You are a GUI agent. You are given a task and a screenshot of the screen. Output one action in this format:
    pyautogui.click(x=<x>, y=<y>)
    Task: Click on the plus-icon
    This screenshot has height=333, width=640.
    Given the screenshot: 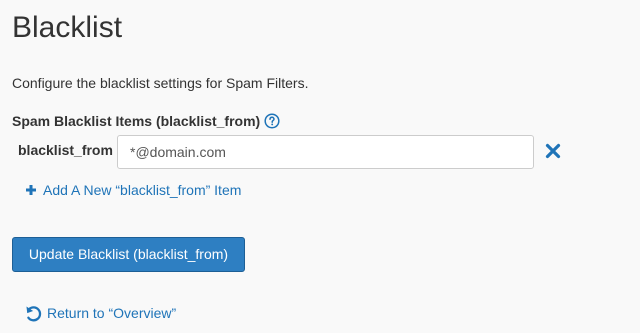 What is the action you would take?
    pyautogui.click(x=31, y=190)
    